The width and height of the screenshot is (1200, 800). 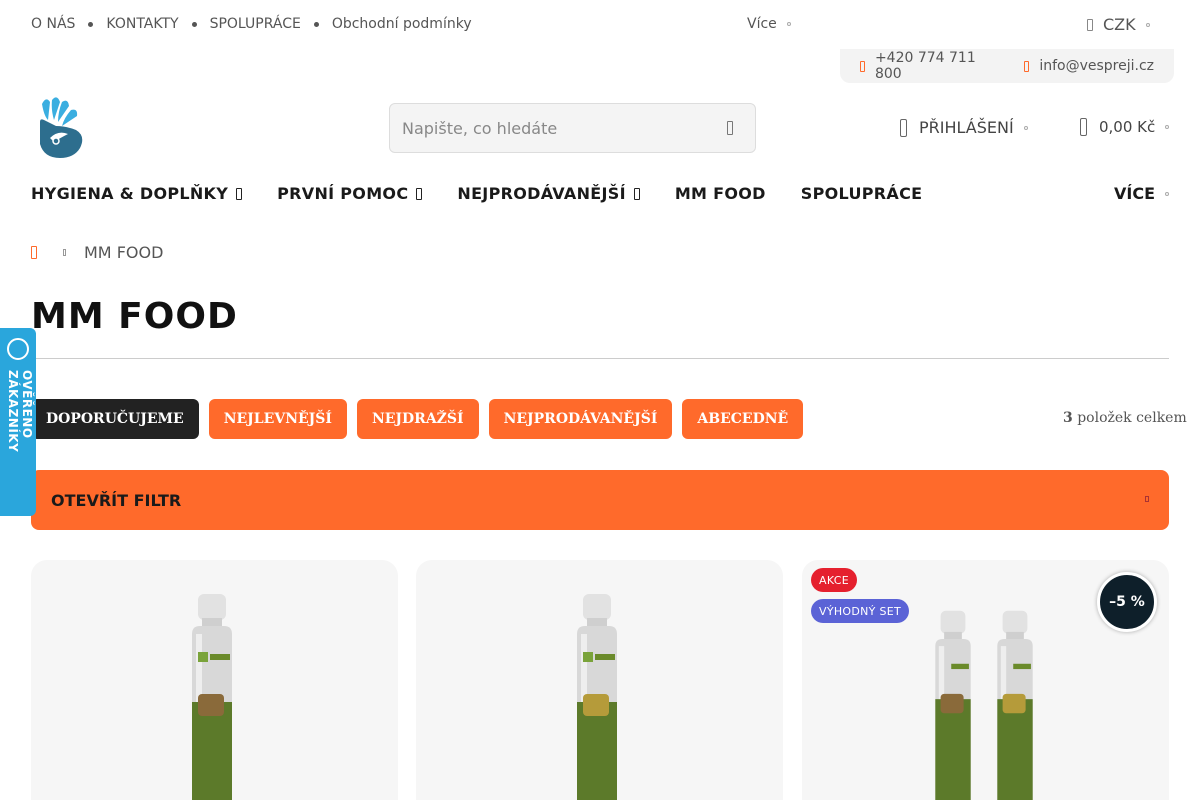 I want to click on items-count-label: položek celkem, so click(x=1132, y=418).